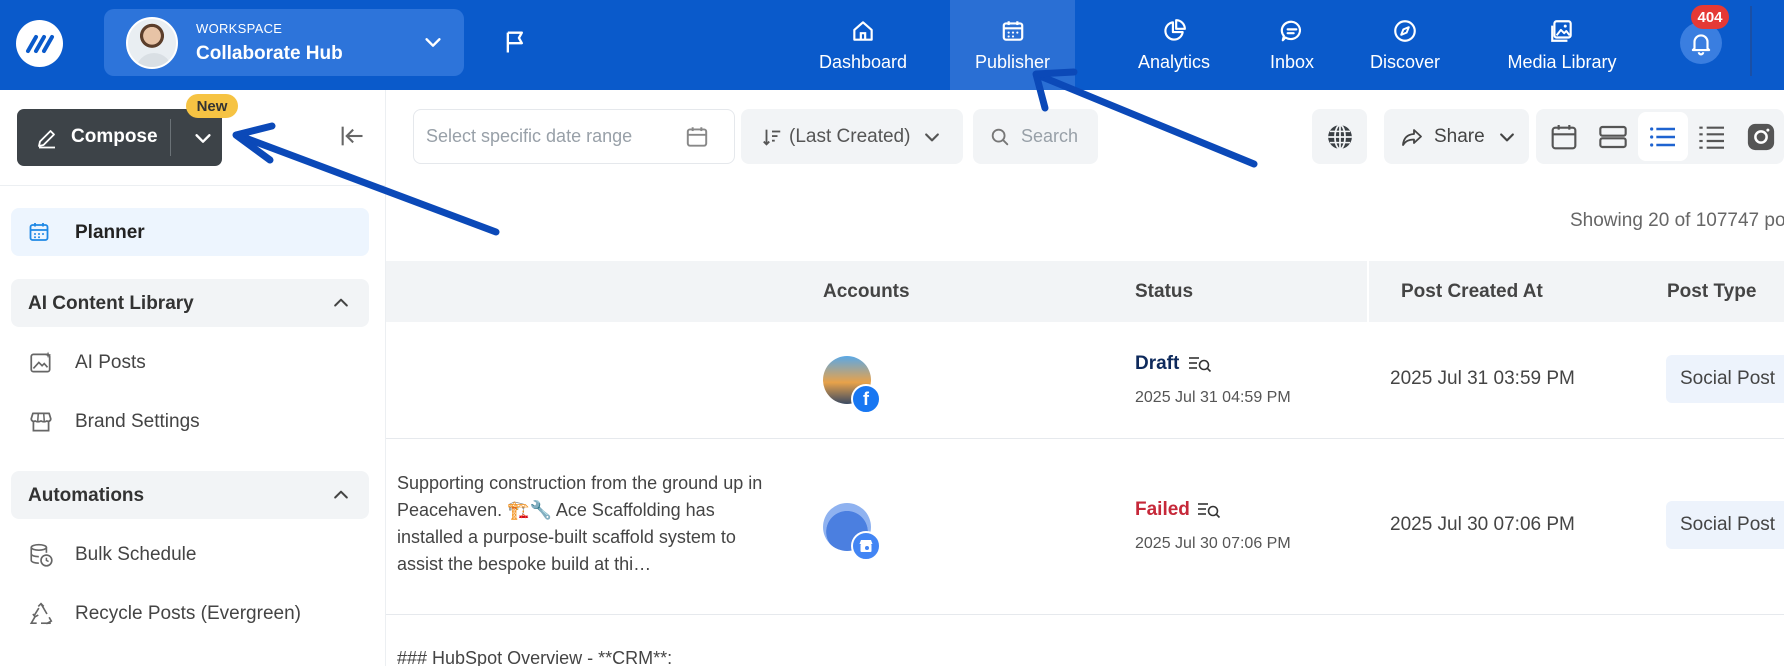 Image resolution: width=1784 pixels, height=666 pixels. Describe the element at coordinates (1482, 524) in the screenshot. I see `post-created-at: 2025 Jul 30 07:06 PM` at that location.